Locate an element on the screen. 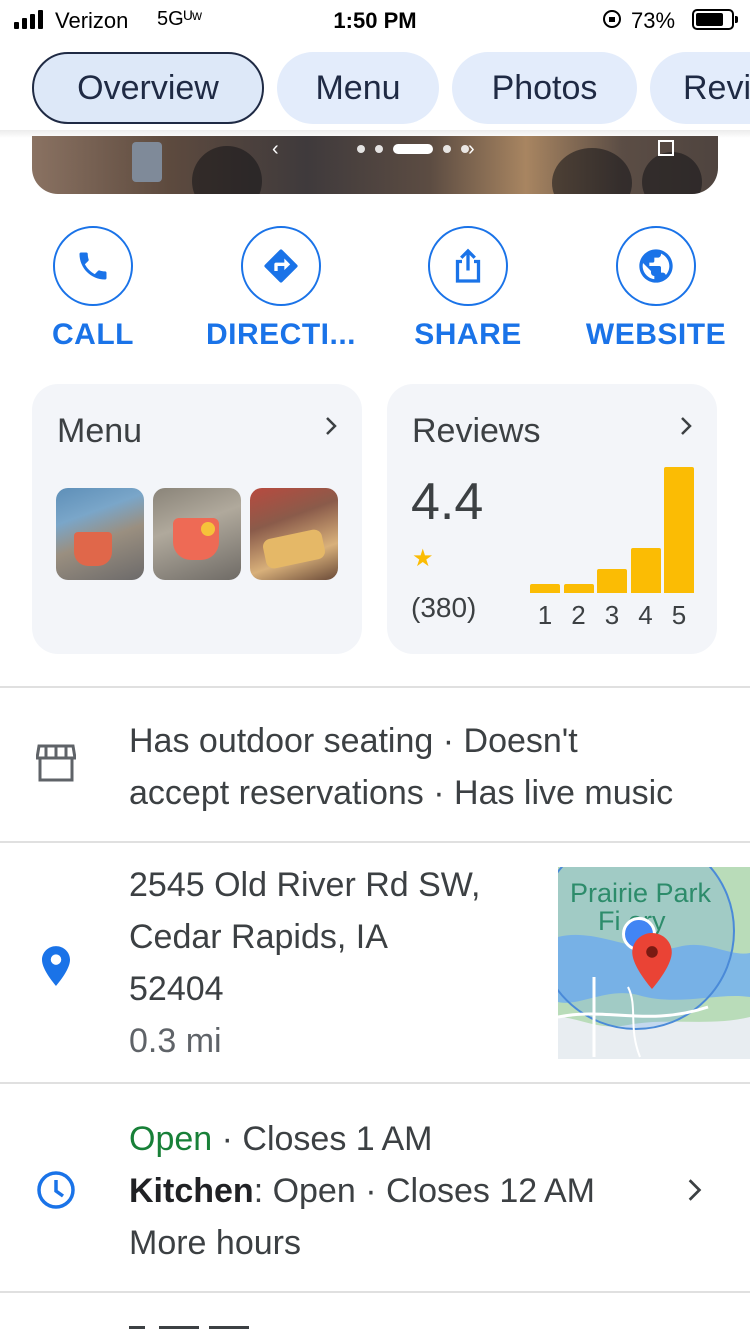 The height and width of the screenshot is (1334, 750). call-button: CALL is located at coordinates (93, 289).